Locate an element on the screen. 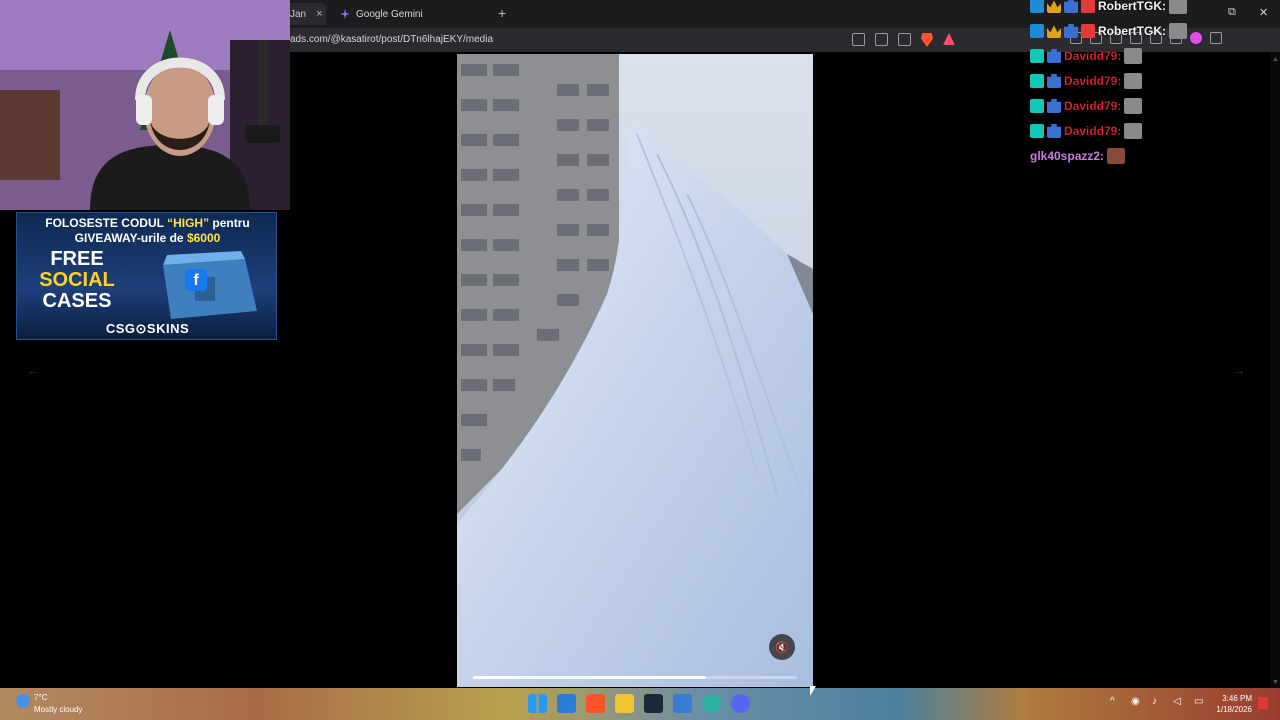  chat-message: RobertTGK: is located at coordinates (1108, 8).